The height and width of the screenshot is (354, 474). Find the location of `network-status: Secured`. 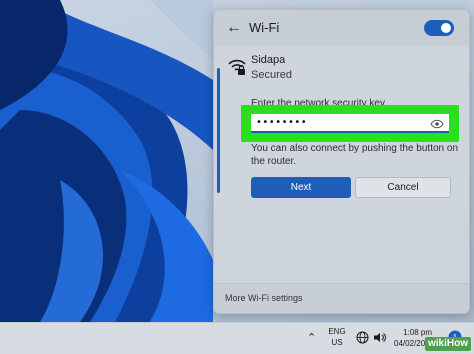

network-status: Secured is located at coordinates (271, 75).